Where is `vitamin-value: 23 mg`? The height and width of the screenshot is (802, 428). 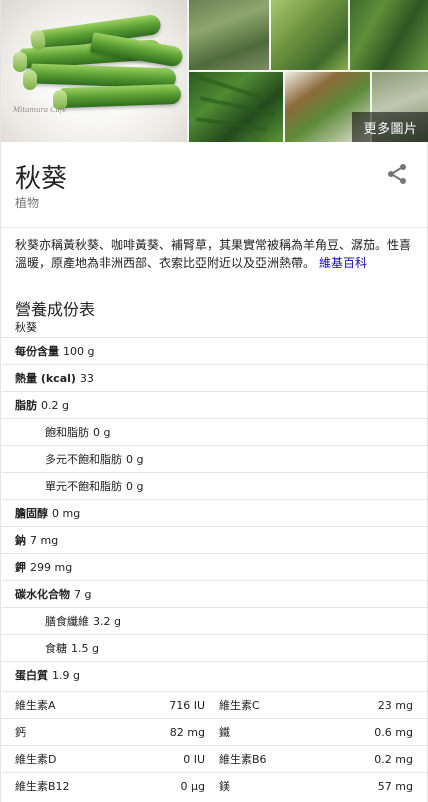 vitamin-value: 23 mg is located at coordinates (395, 705).